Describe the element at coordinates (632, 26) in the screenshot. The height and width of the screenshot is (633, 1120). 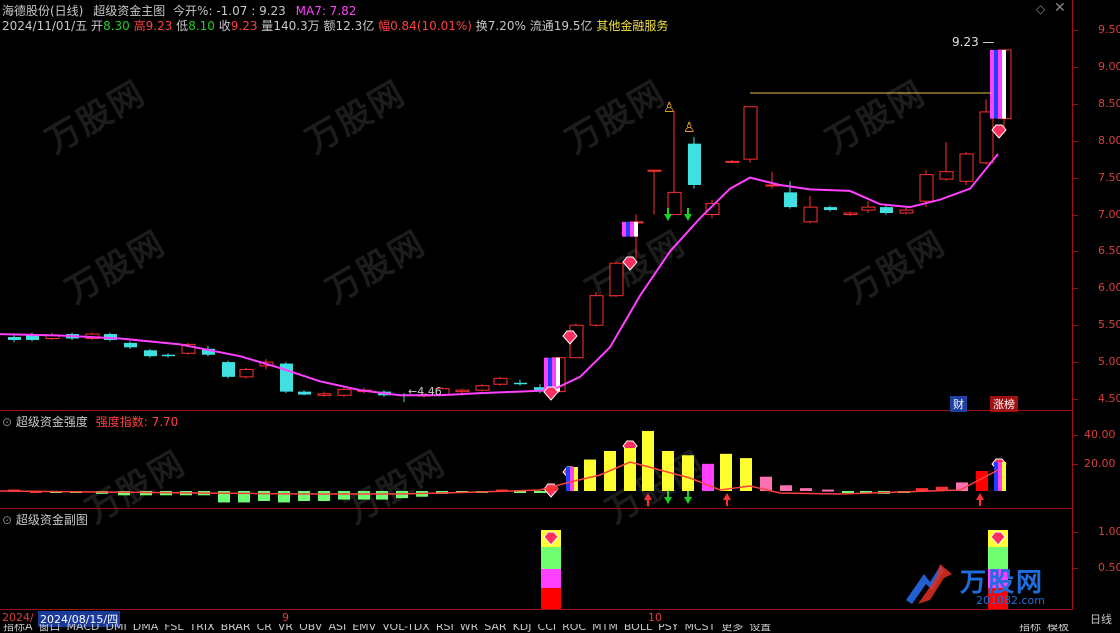
I see `industry-label: 其他金融服务` at that location.